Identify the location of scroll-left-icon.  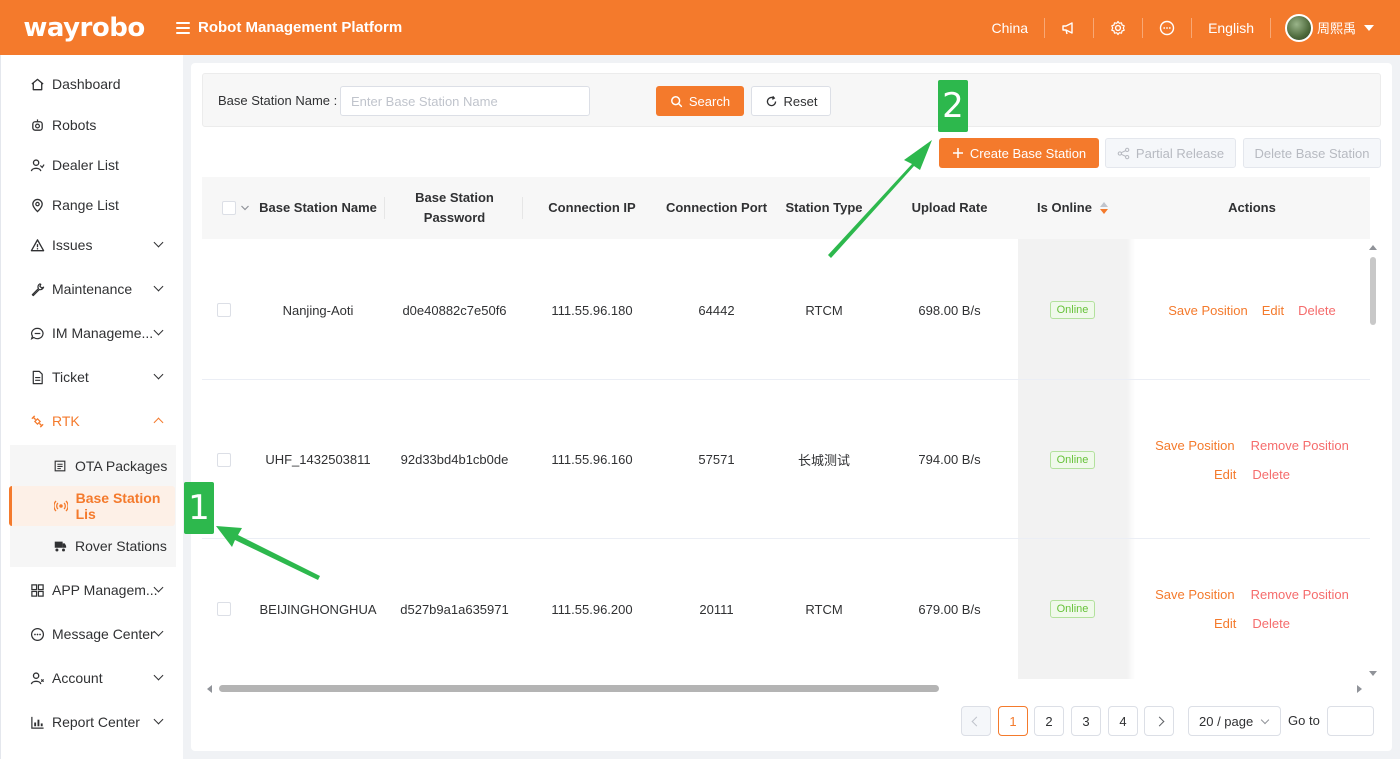
(209, 689).